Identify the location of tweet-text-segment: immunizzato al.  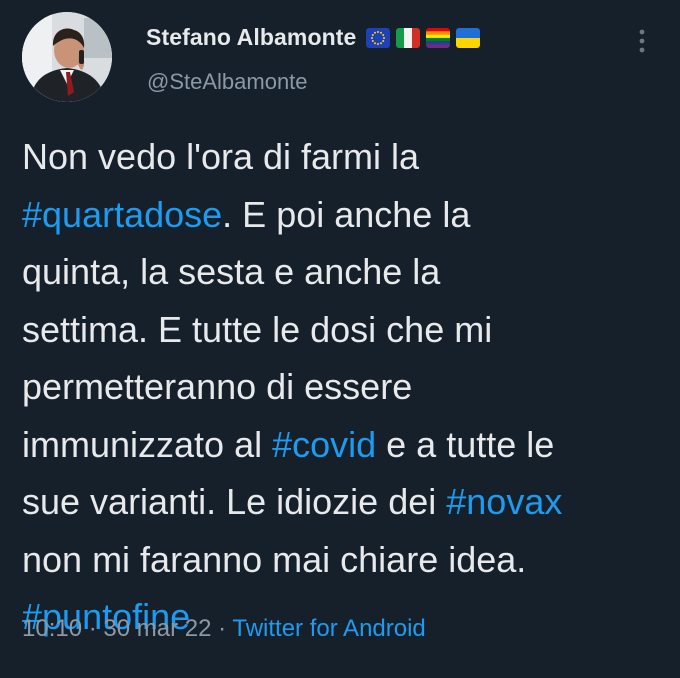
(147, 444).